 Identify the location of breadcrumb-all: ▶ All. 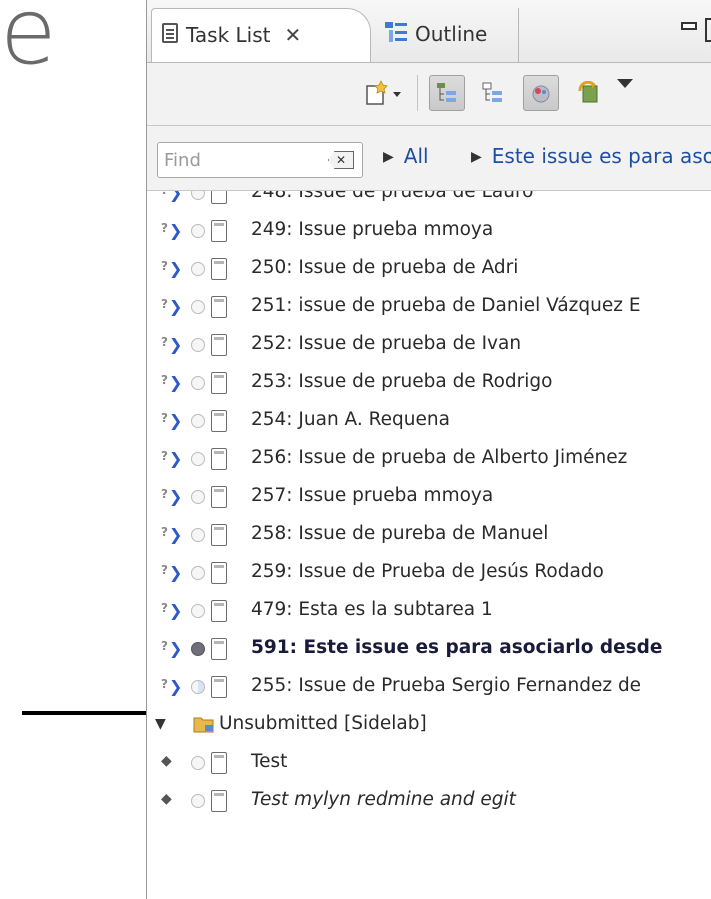
(406, 156).